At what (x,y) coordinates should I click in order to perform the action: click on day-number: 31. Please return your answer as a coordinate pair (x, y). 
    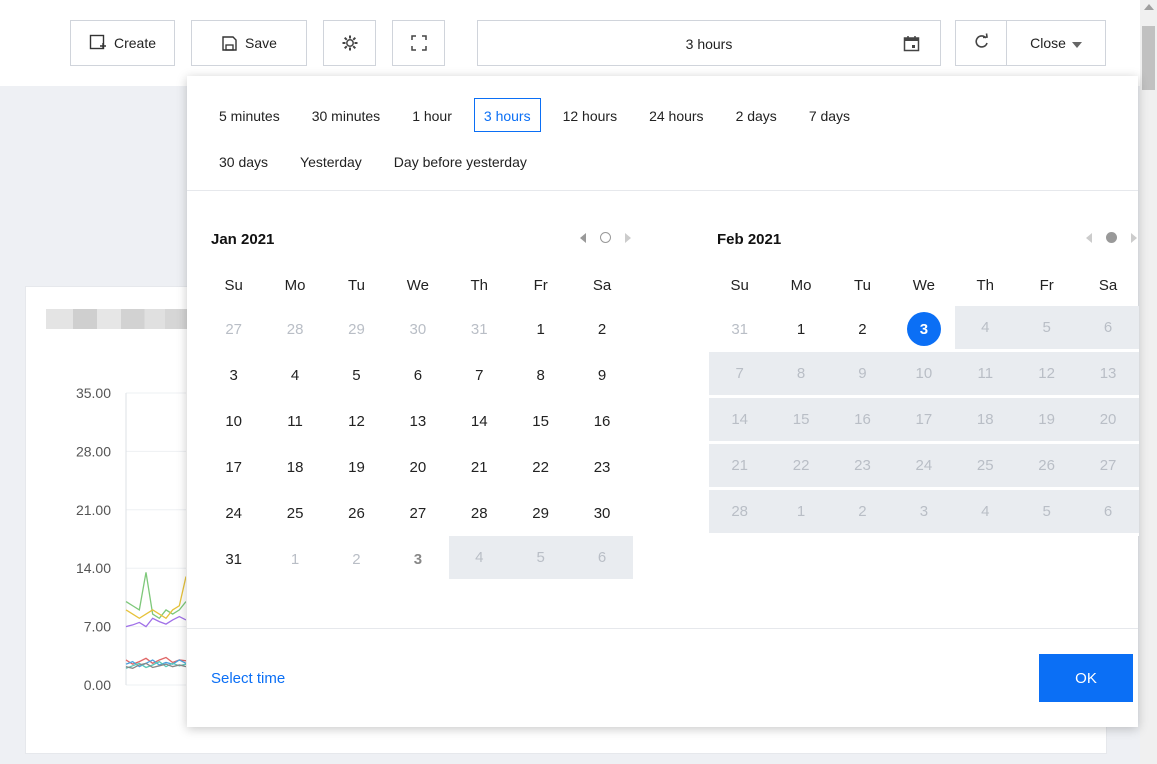
    Looking at the image, I should click on (740, 329).